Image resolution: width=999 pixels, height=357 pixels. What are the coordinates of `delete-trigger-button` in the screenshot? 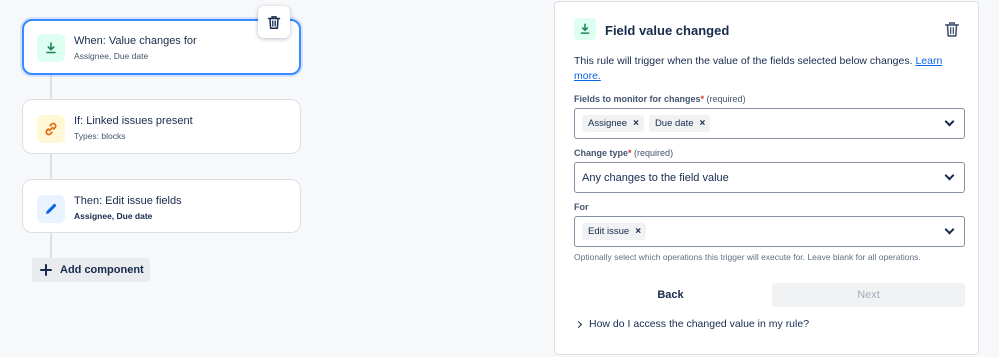 It's located at (952, 29).